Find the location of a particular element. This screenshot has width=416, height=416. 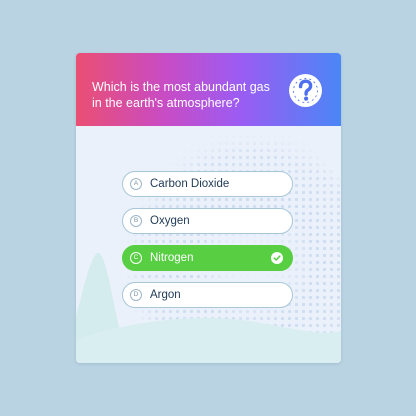

option-label: Oxygen is located at coordinates (170, 221).